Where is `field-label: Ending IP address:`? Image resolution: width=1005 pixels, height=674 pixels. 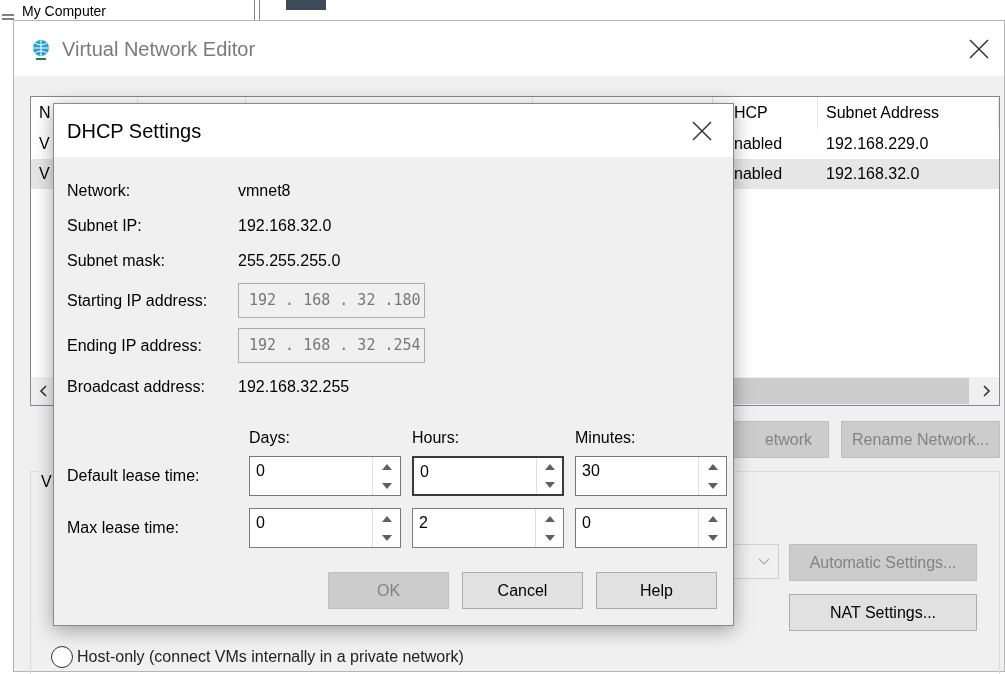 field-label: Ending IP address: is located at coordinates (135, 345).